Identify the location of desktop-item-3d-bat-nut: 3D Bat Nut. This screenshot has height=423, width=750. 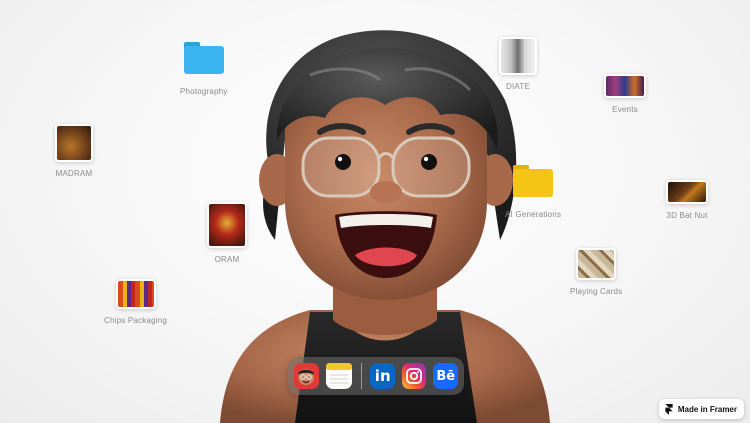
(687, 200).